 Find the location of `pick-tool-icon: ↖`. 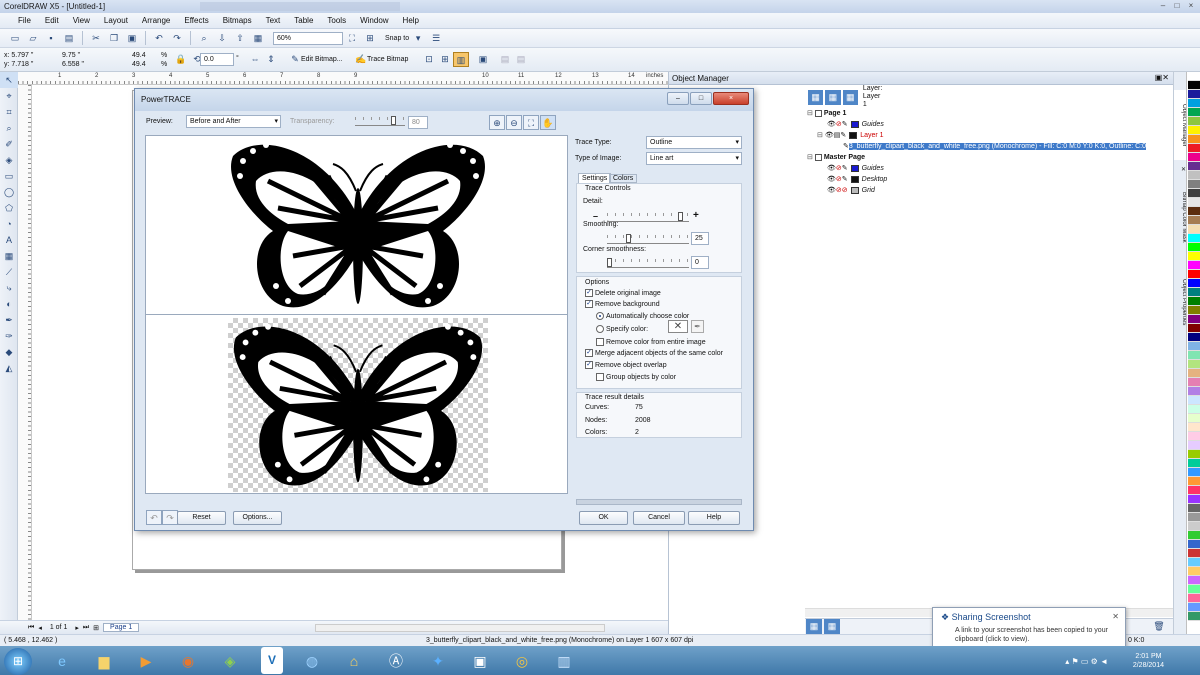

pick-tool-icon: ↖ is located at coordinates (9, 80).